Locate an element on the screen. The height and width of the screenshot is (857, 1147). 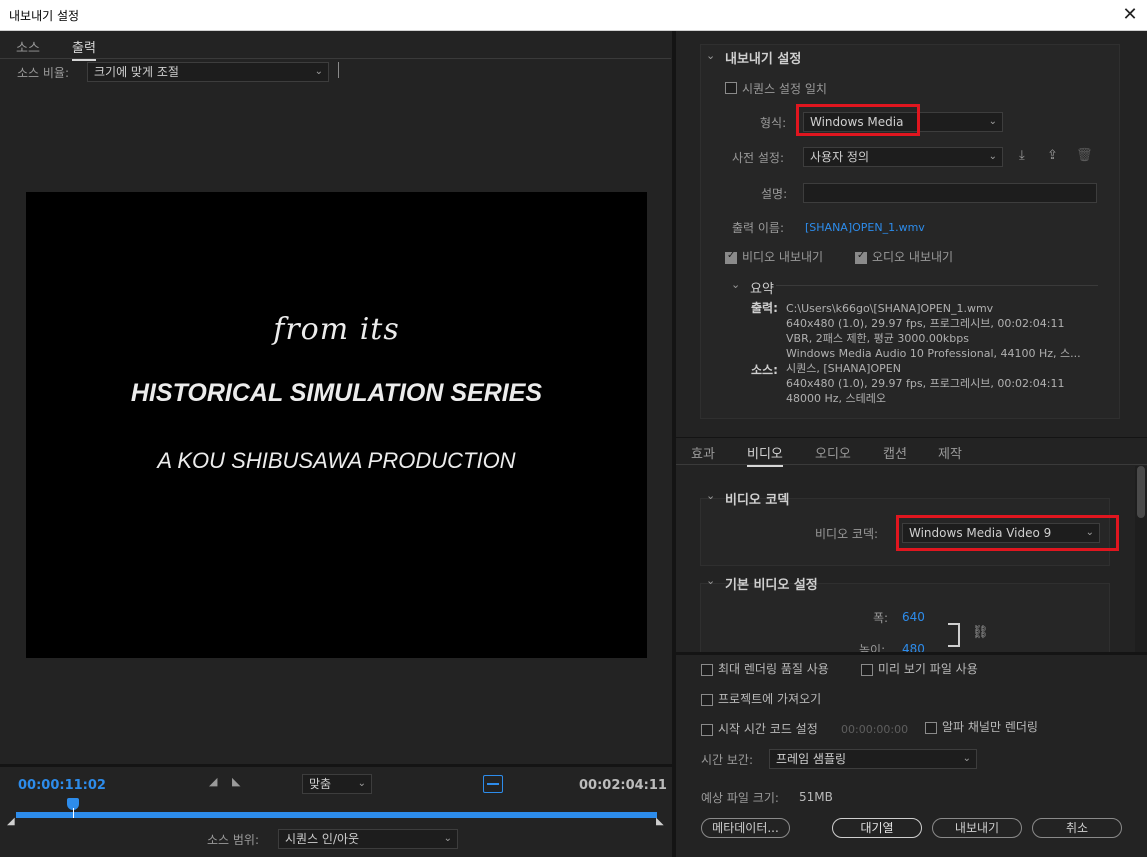
match-sequence-label: 시퀀스 설정 일치 is located at coordinates (784, 89).